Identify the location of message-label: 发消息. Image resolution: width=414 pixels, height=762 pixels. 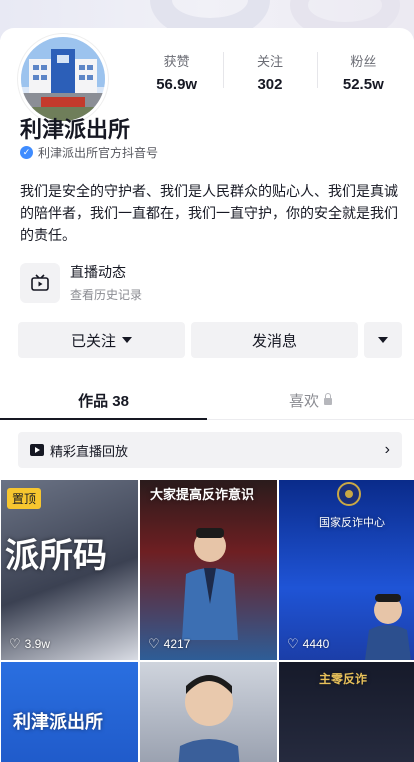
(274, 341).